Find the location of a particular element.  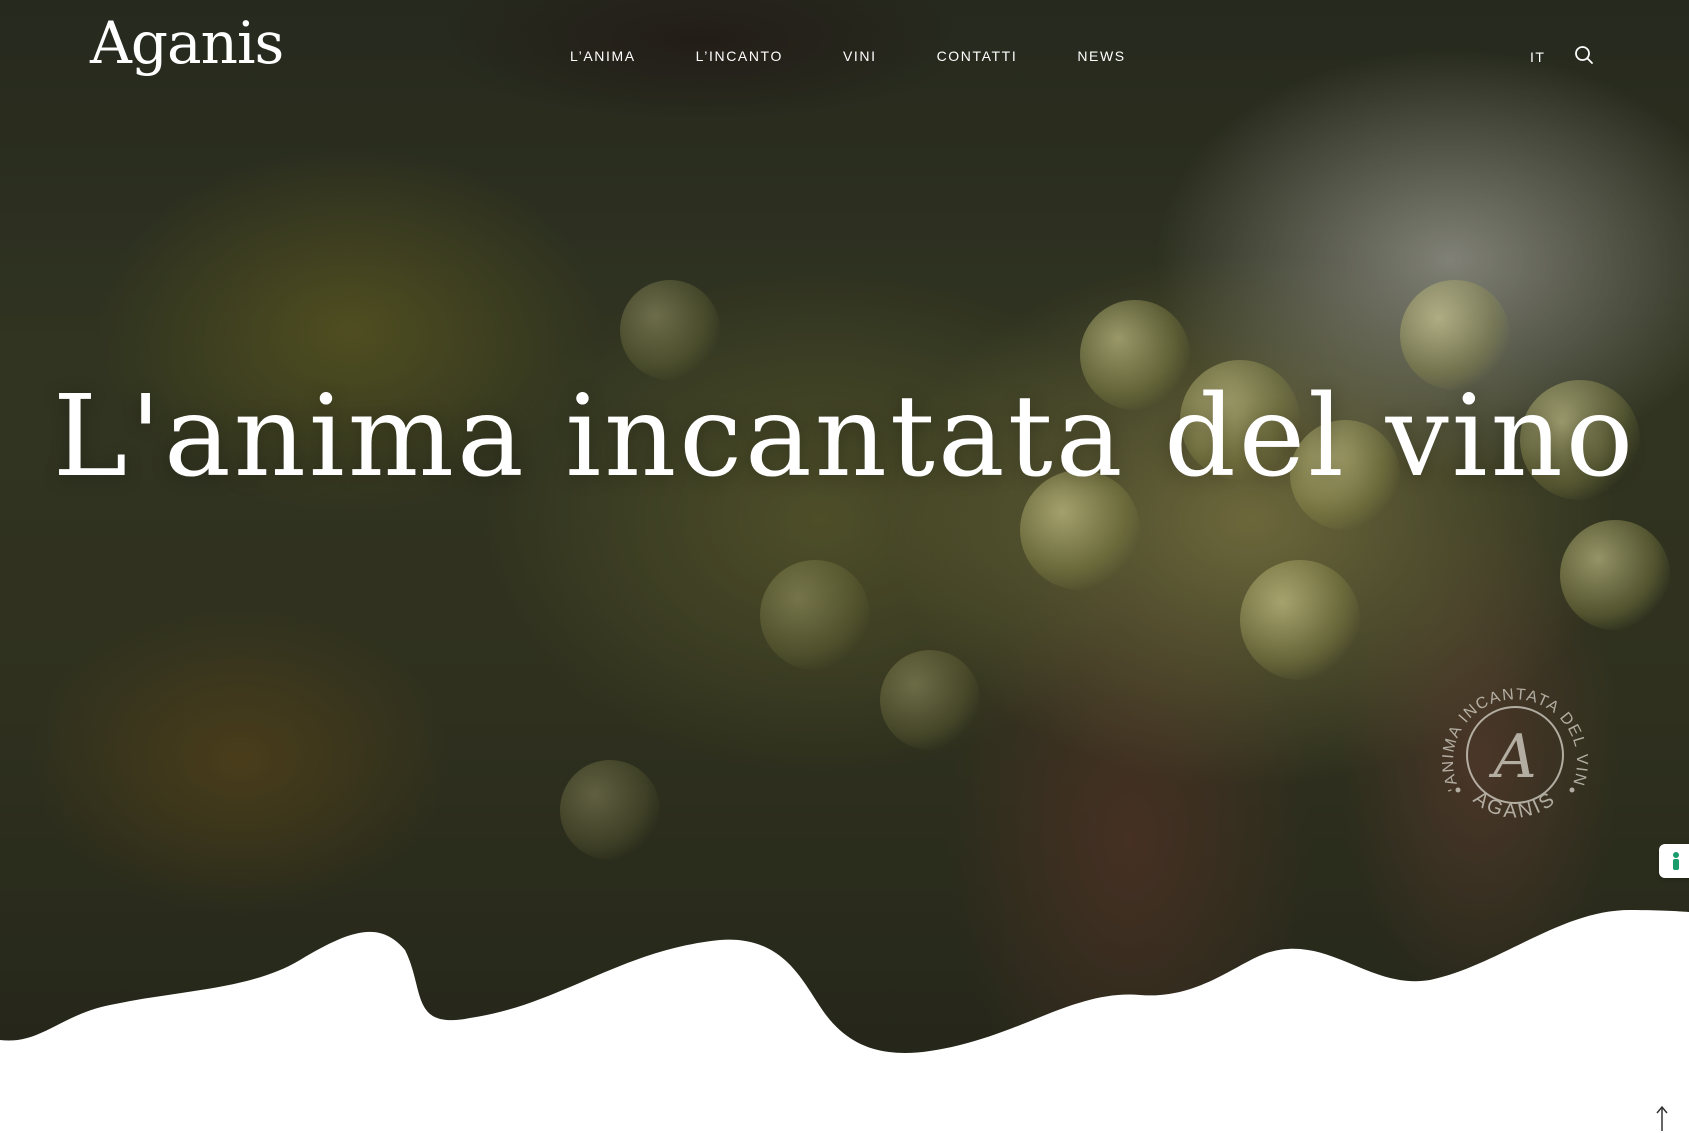

language-switcher: IT is located at coordinates (1537, 57).